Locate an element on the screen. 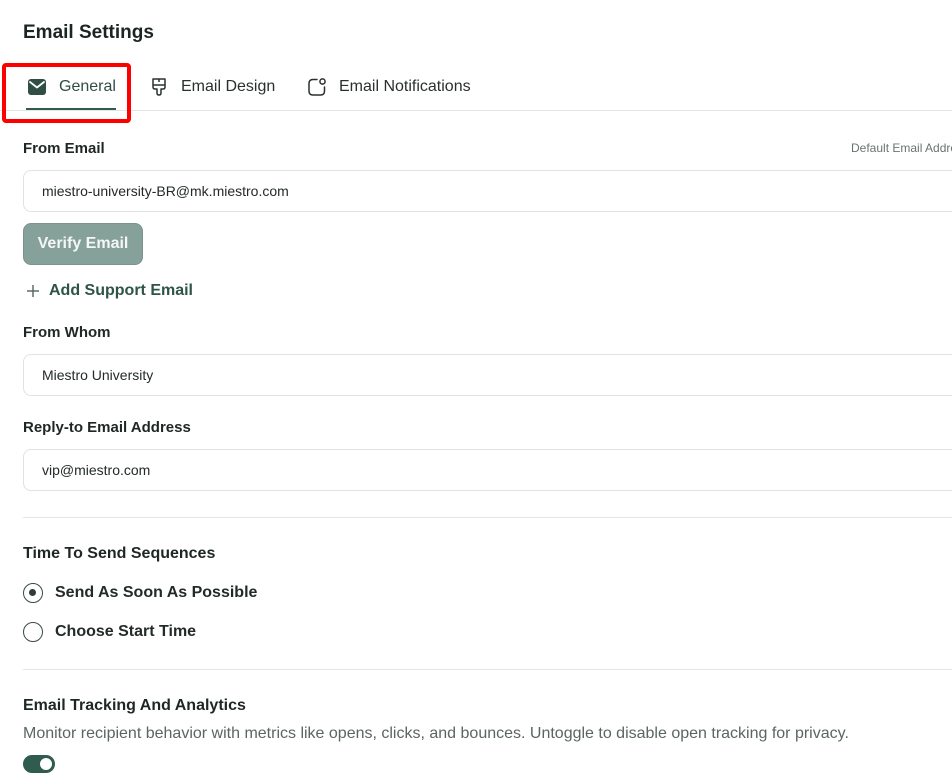  radio-checked is located at coordinates (33, 593).